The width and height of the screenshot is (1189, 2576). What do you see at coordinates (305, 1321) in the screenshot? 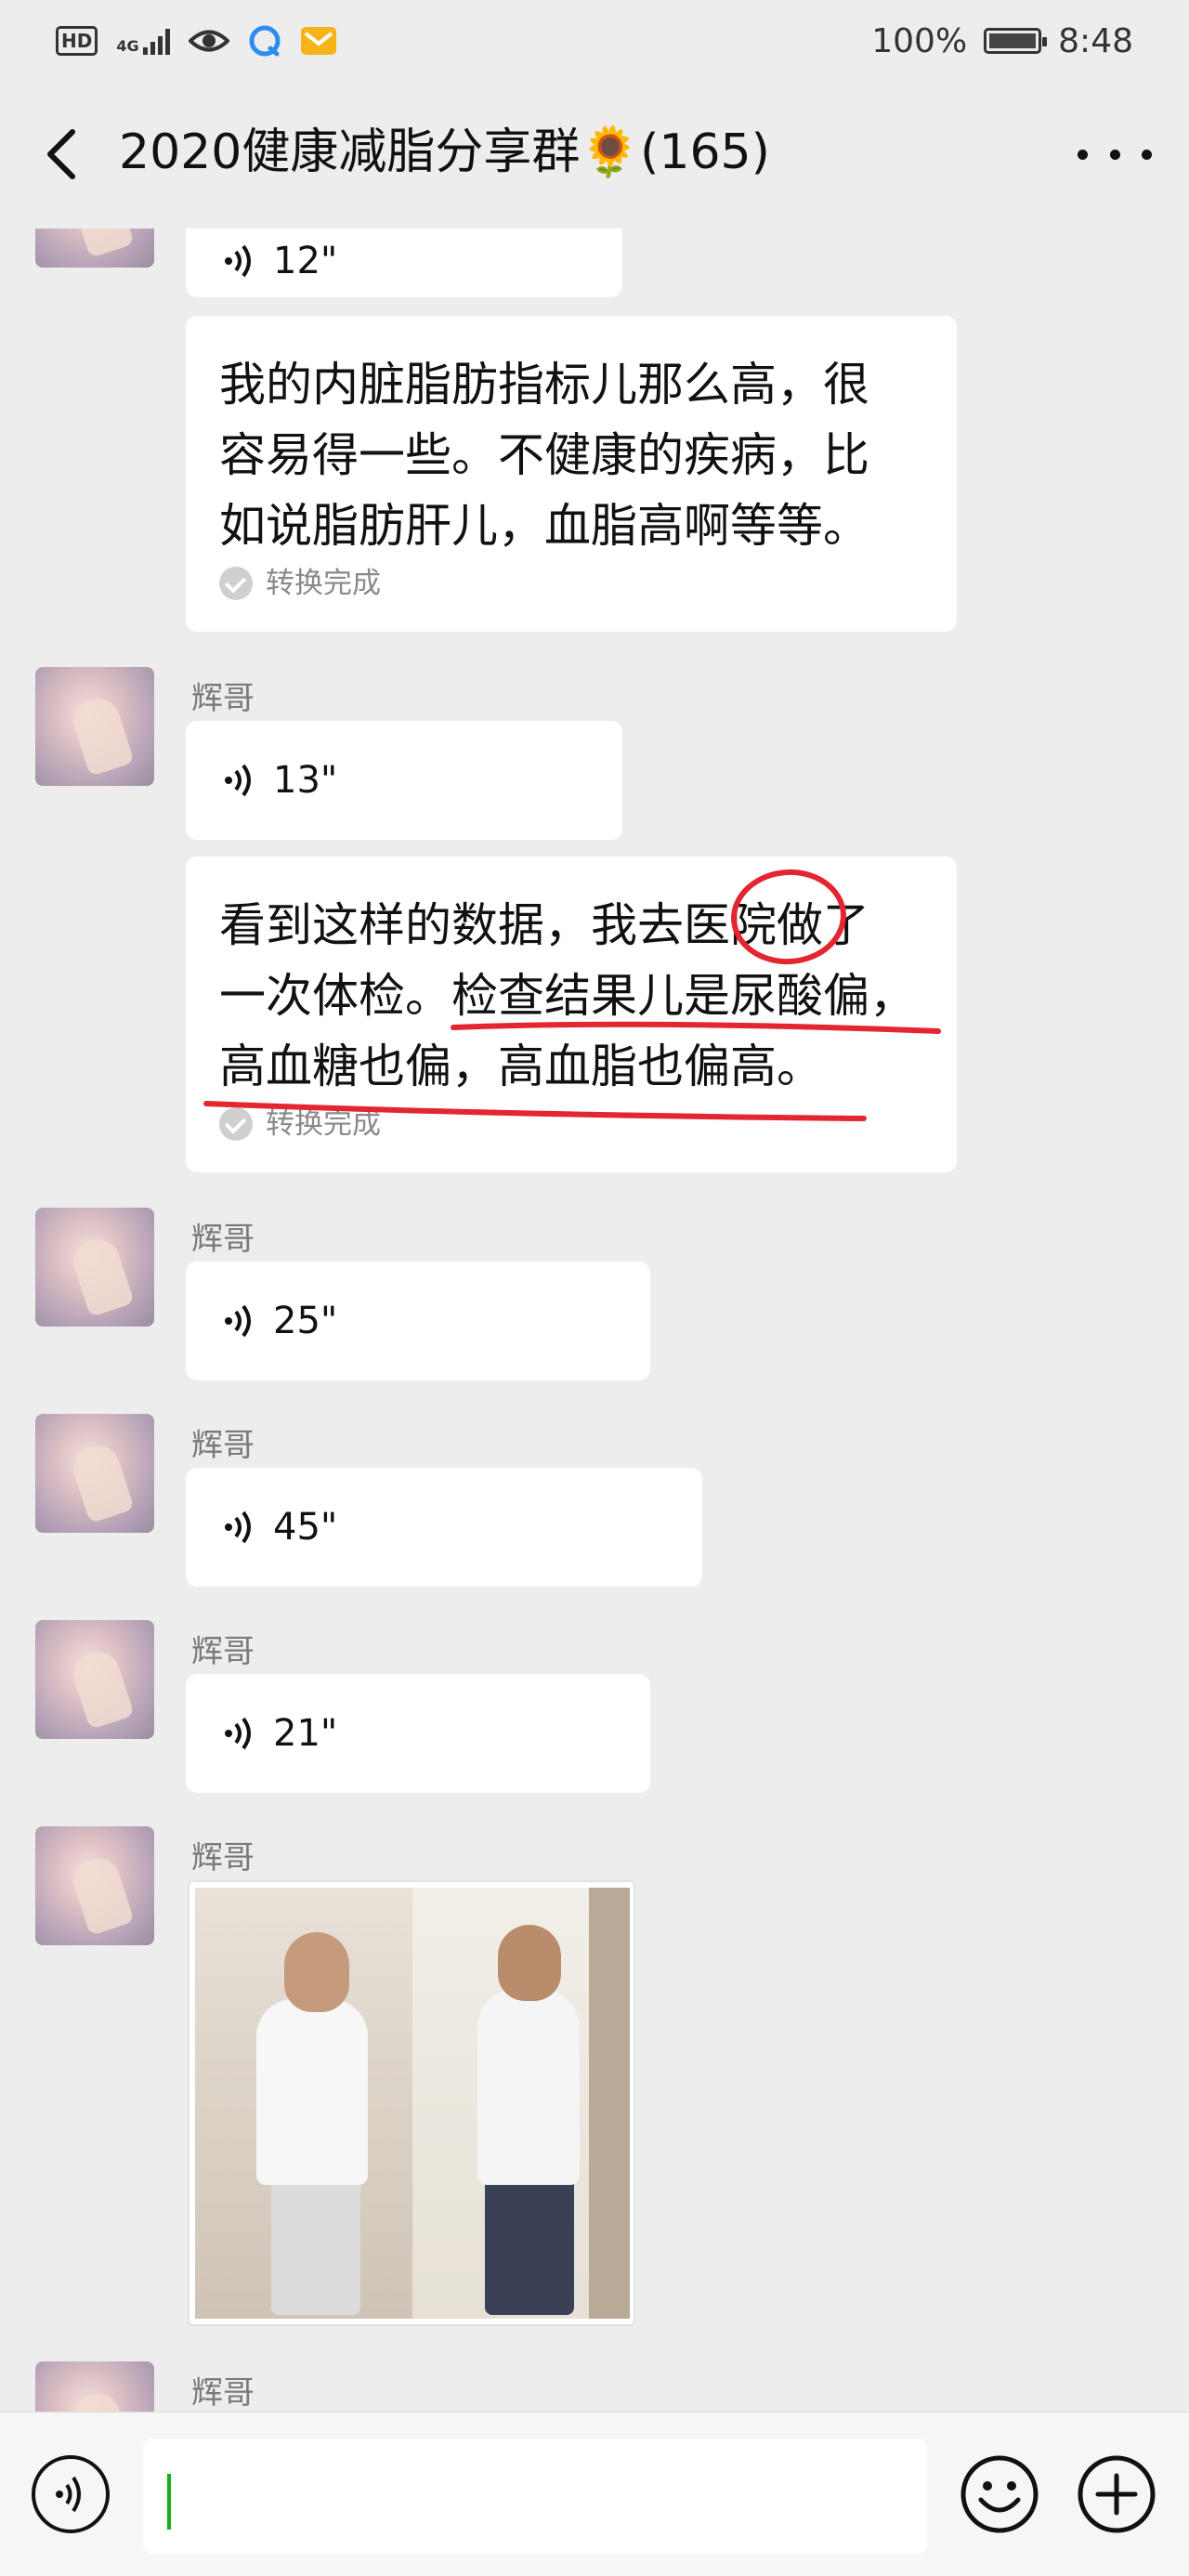
I see `voice-duration: 25"` at bounding box center [305, 1321].